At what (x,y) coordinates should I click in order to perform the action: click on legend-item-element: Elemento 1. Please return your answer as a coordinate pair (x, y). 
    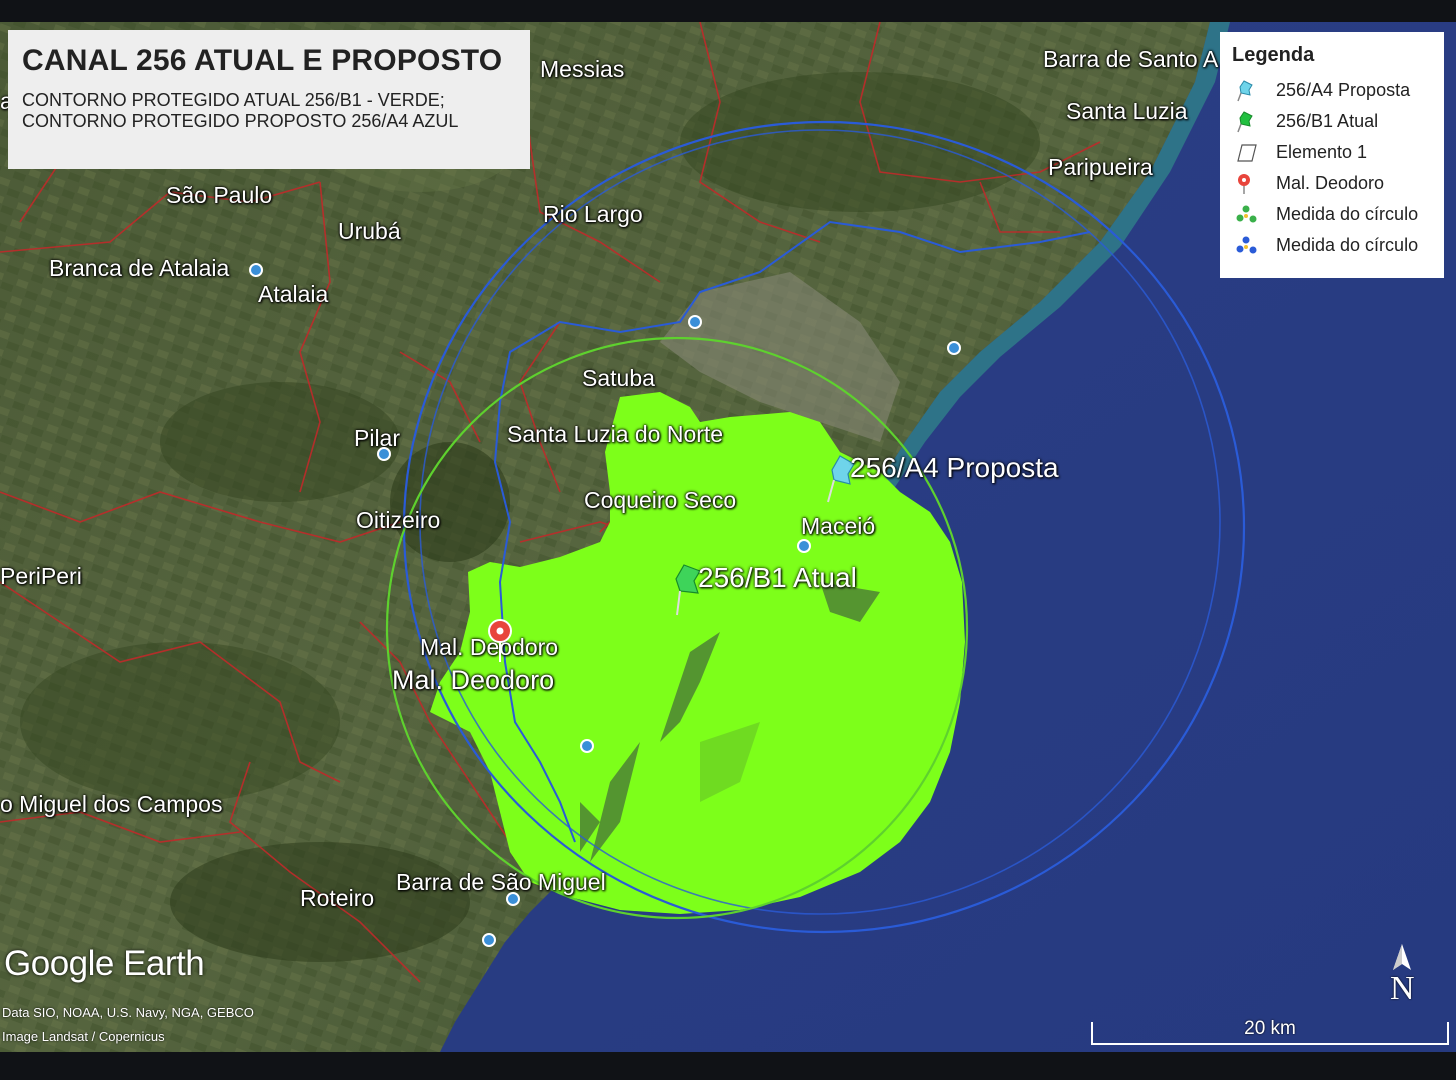
    Looking at the image, I should click on (1332, 152).